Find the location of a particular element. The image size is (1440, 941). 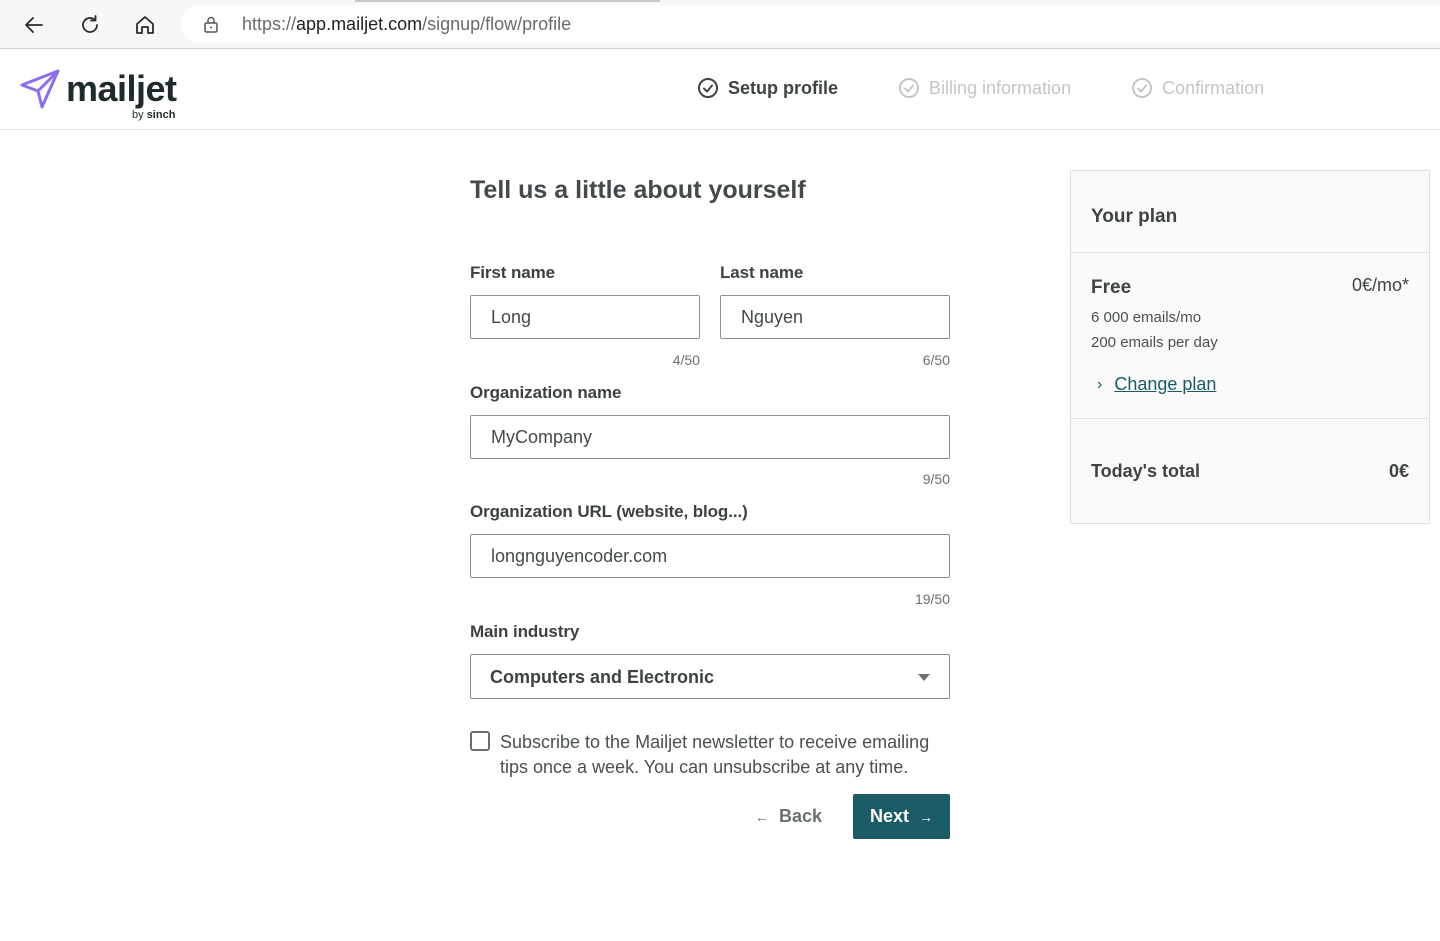

arrow-right-icon: → is located at coordinates (926, 816).